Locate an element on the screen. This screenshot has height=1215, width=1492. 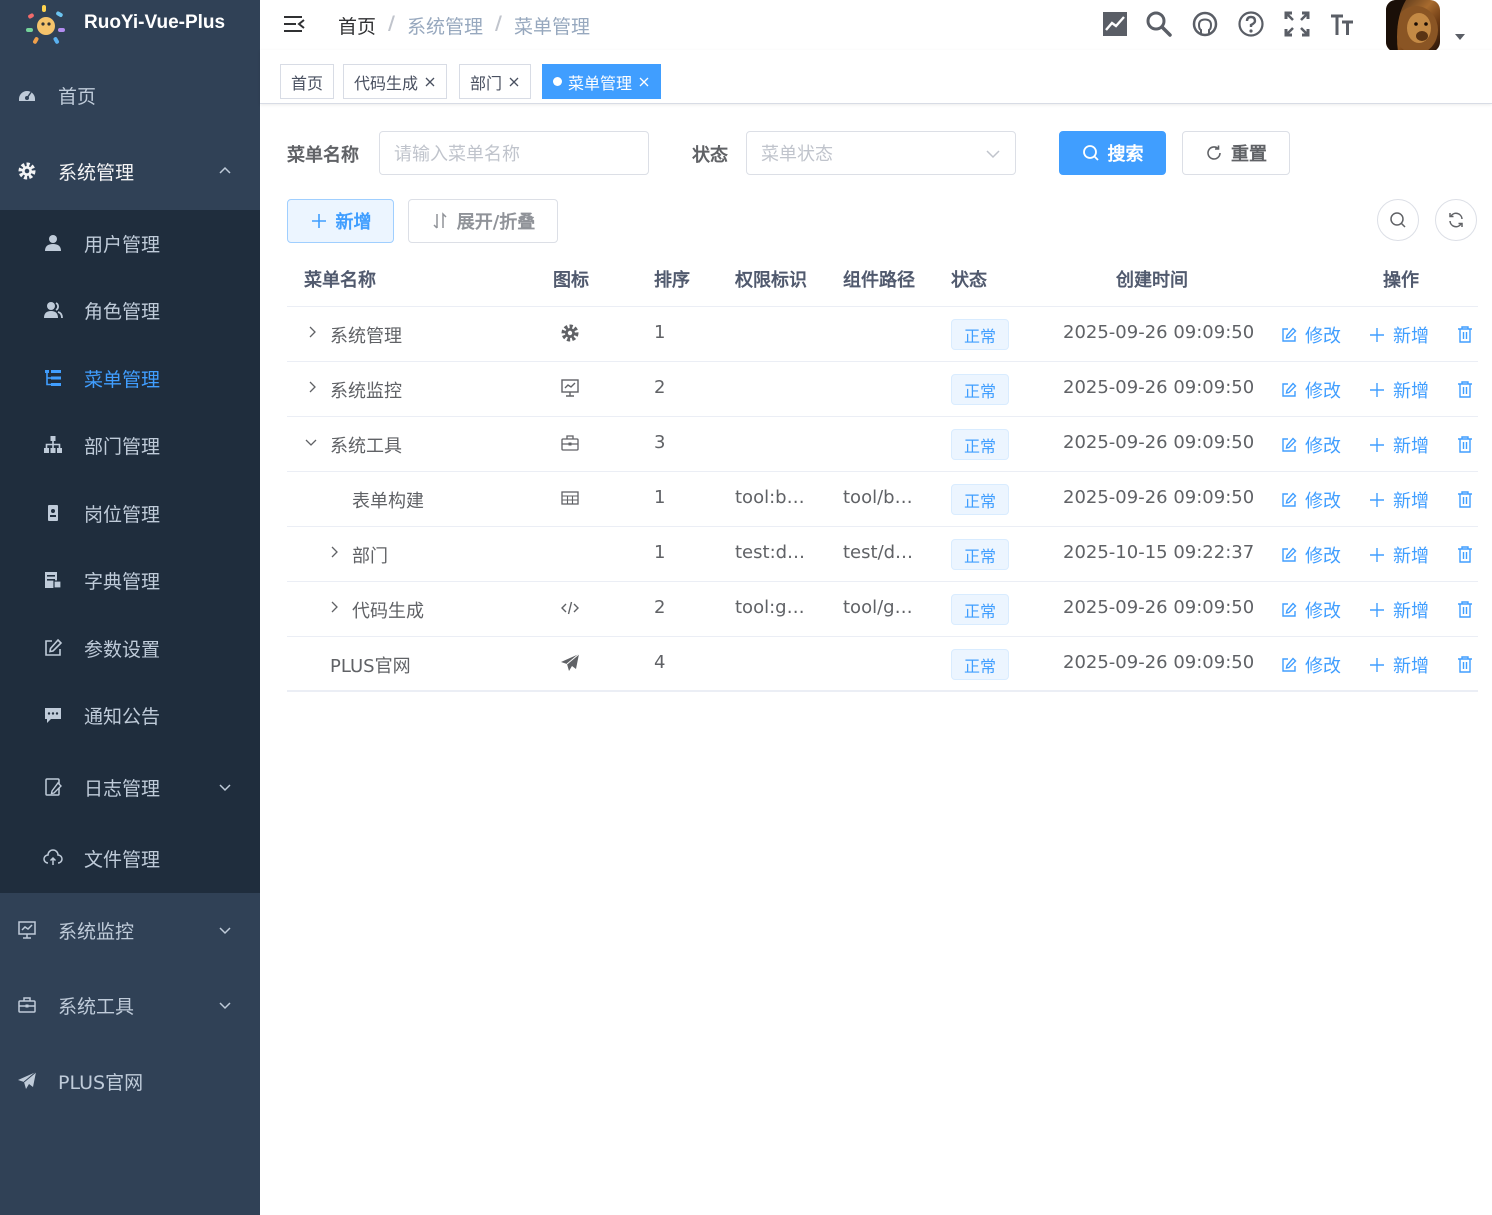
tag-codegen: 代码生成 is located at coordinates (395, 81).